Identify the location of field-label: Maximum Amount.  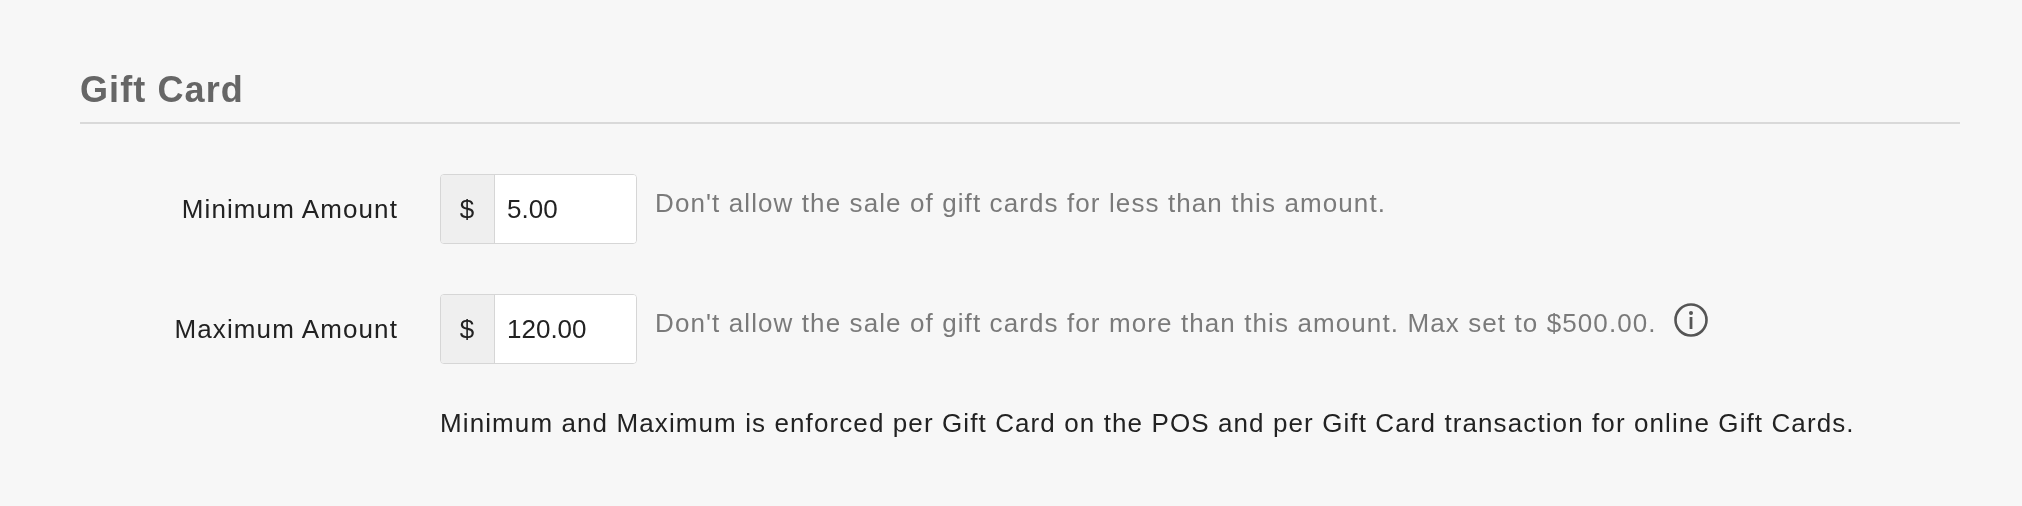
(286, 329).